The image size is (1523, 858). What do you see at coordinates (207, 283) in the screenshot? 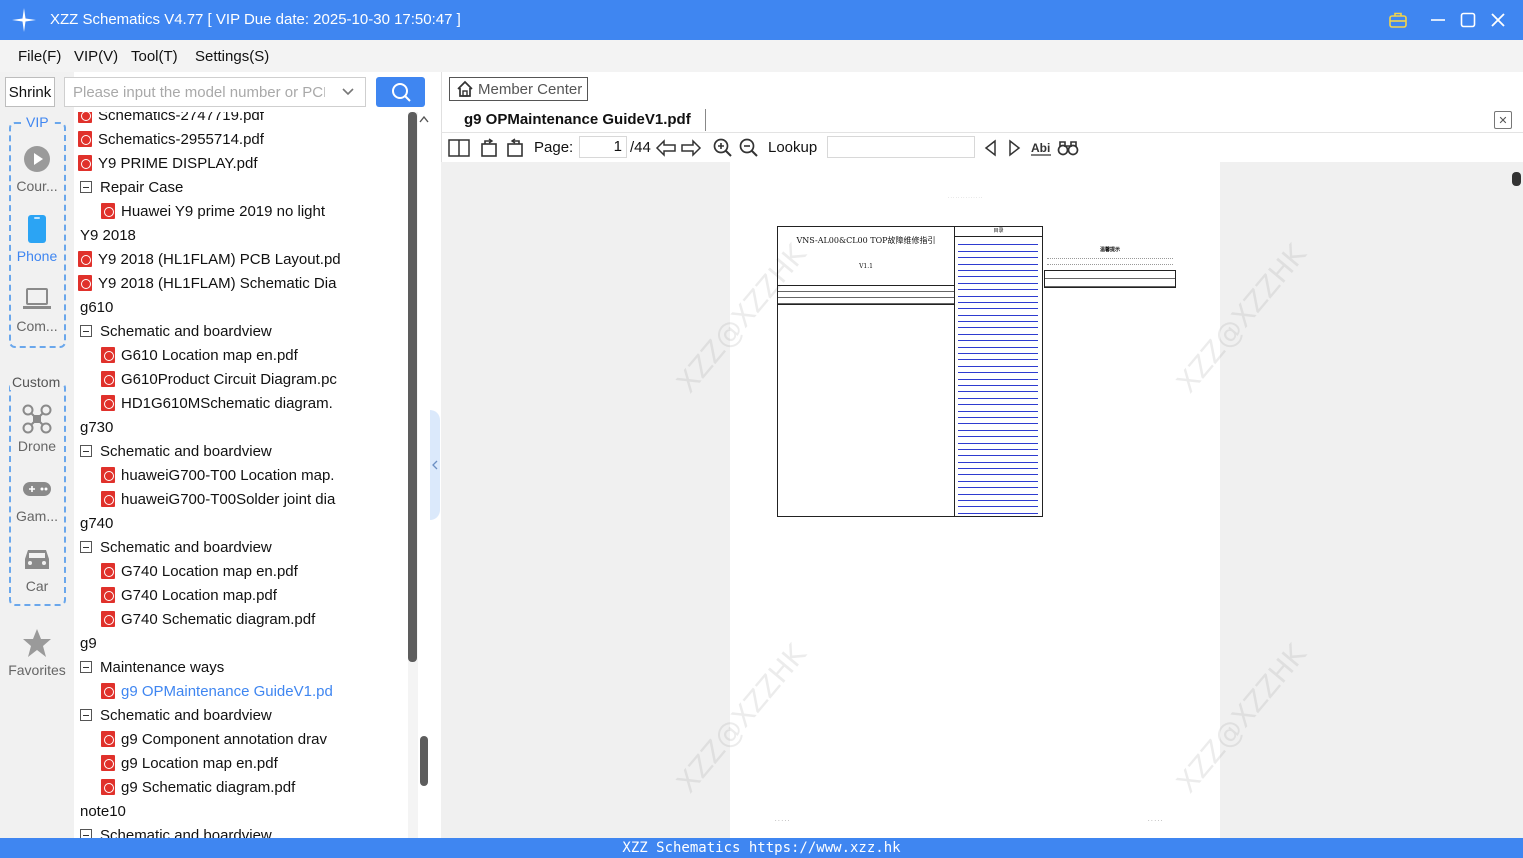
I see `tree-file-item: Y9 2018 (HL1FLAM) Schematic Dia` at bounding box center [207, 283].